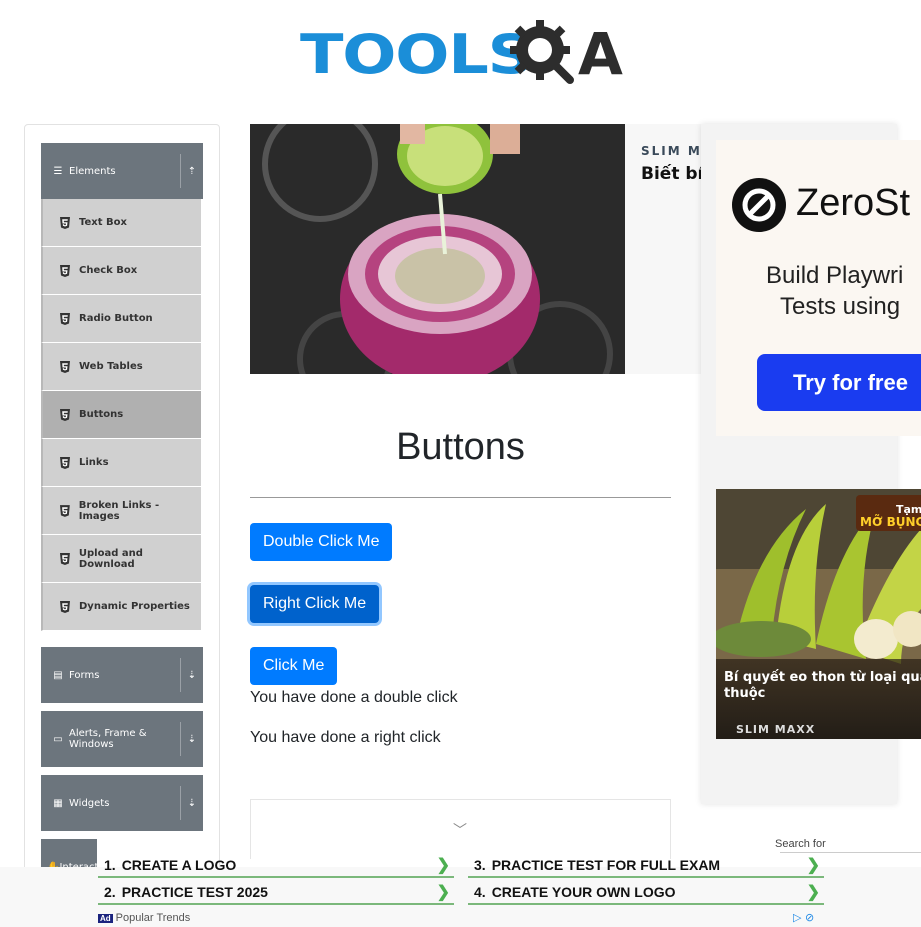  Describe the element at coordinates (92, 171) in the screenshot. I see `group-elements-label: Elements` at that location.